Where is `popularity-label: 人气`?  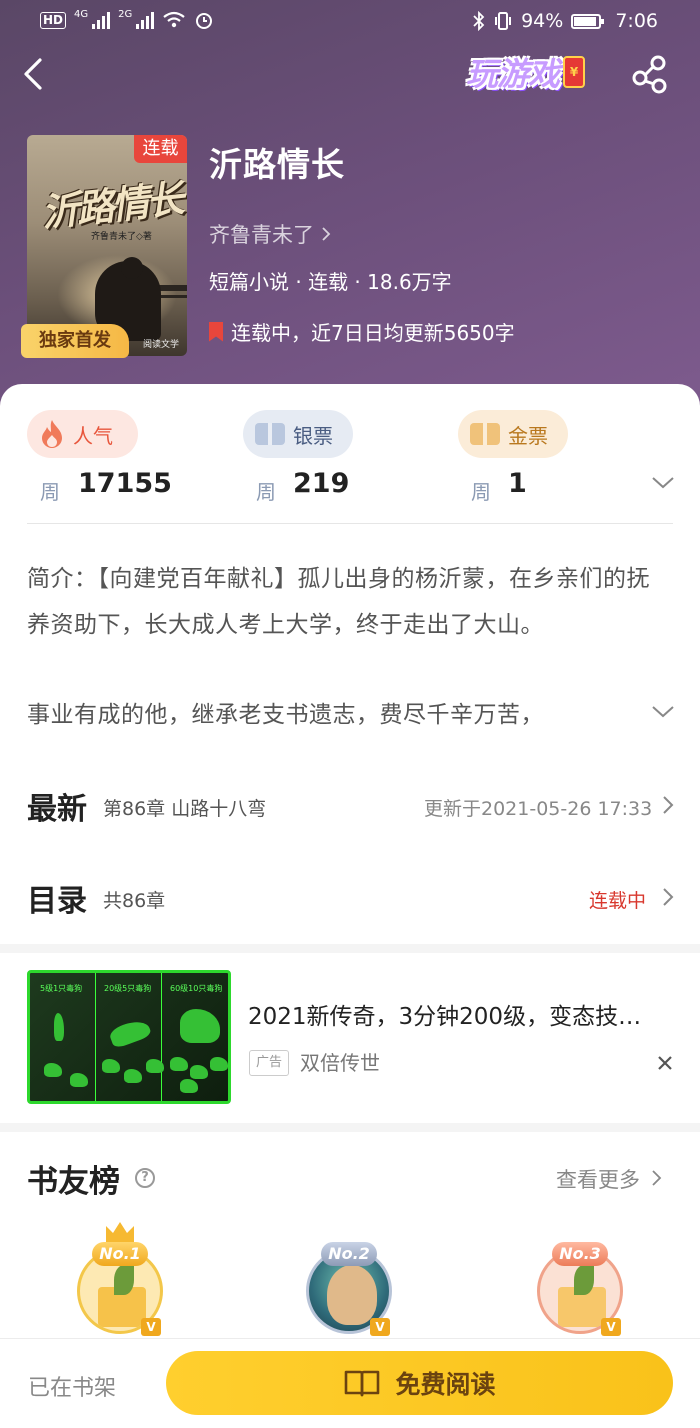
popularity-label: 人气 is located at coordinates (93, 435).